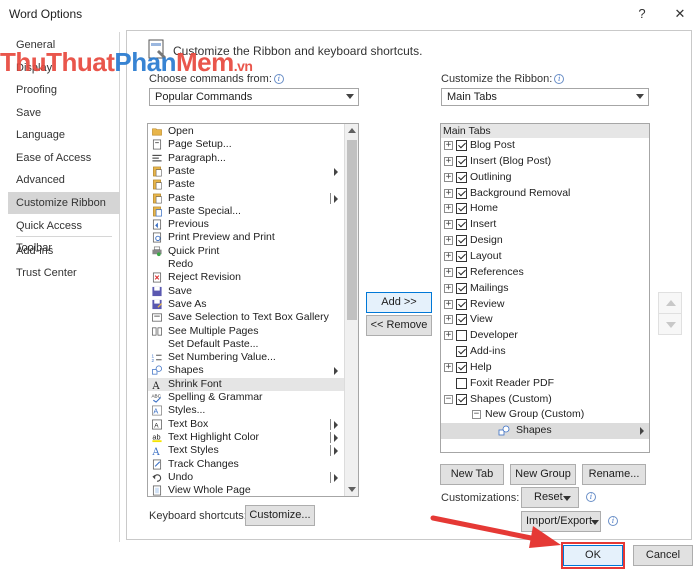 This screenshot has height=571, width=700. I want to click on command-item: ABC Spelling & Grammar, so click(246, 397).